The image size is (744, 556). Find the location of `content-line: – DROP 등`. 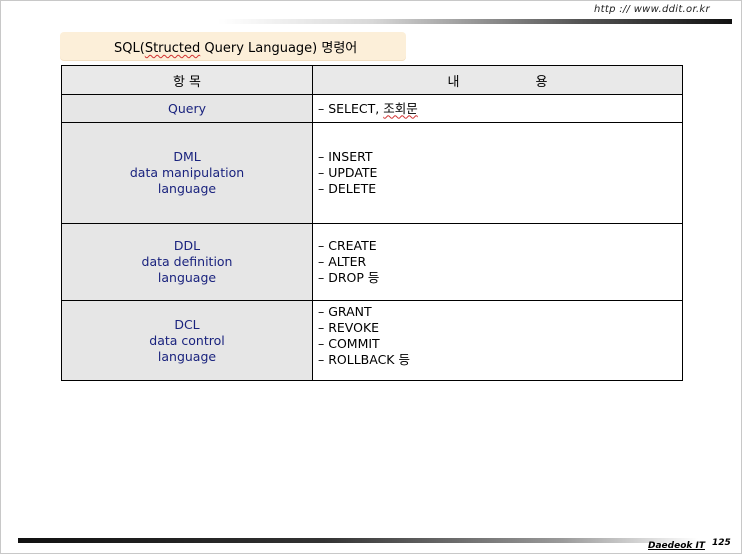

content-line: – DROP 등 is located at coordinates (349, 277).